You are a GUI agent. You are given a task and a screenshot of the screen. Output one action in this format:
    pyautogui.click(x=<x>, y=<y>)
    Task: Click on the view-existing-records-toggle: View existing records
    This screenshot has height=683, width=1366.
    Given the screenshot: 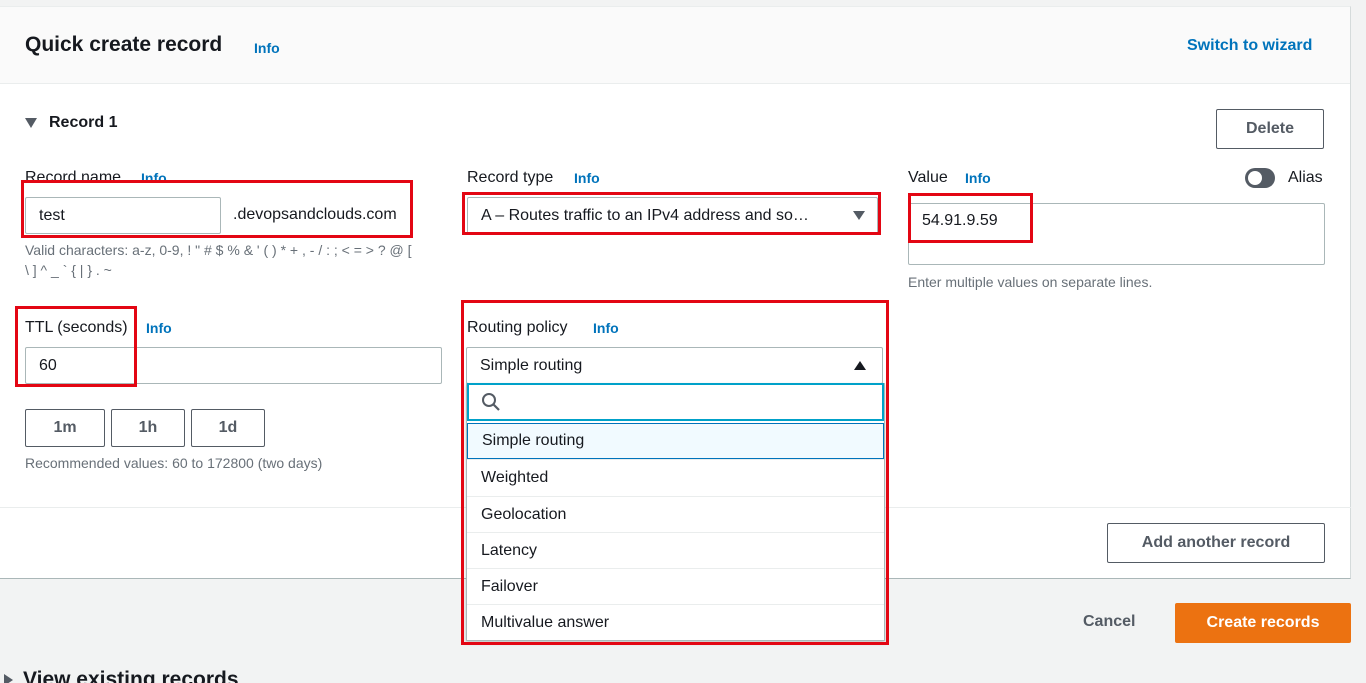 What is the action you would take?
    pyautogui.click(x=121, y=675)
    